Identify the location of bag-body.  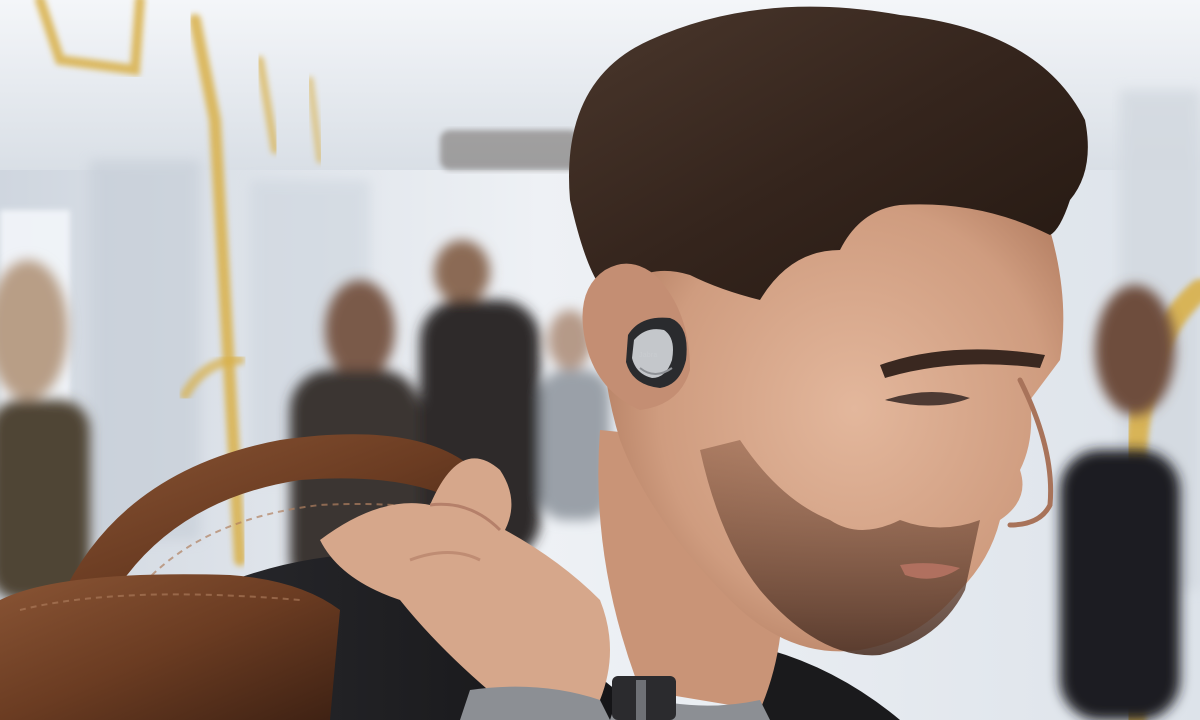
(170, 647).